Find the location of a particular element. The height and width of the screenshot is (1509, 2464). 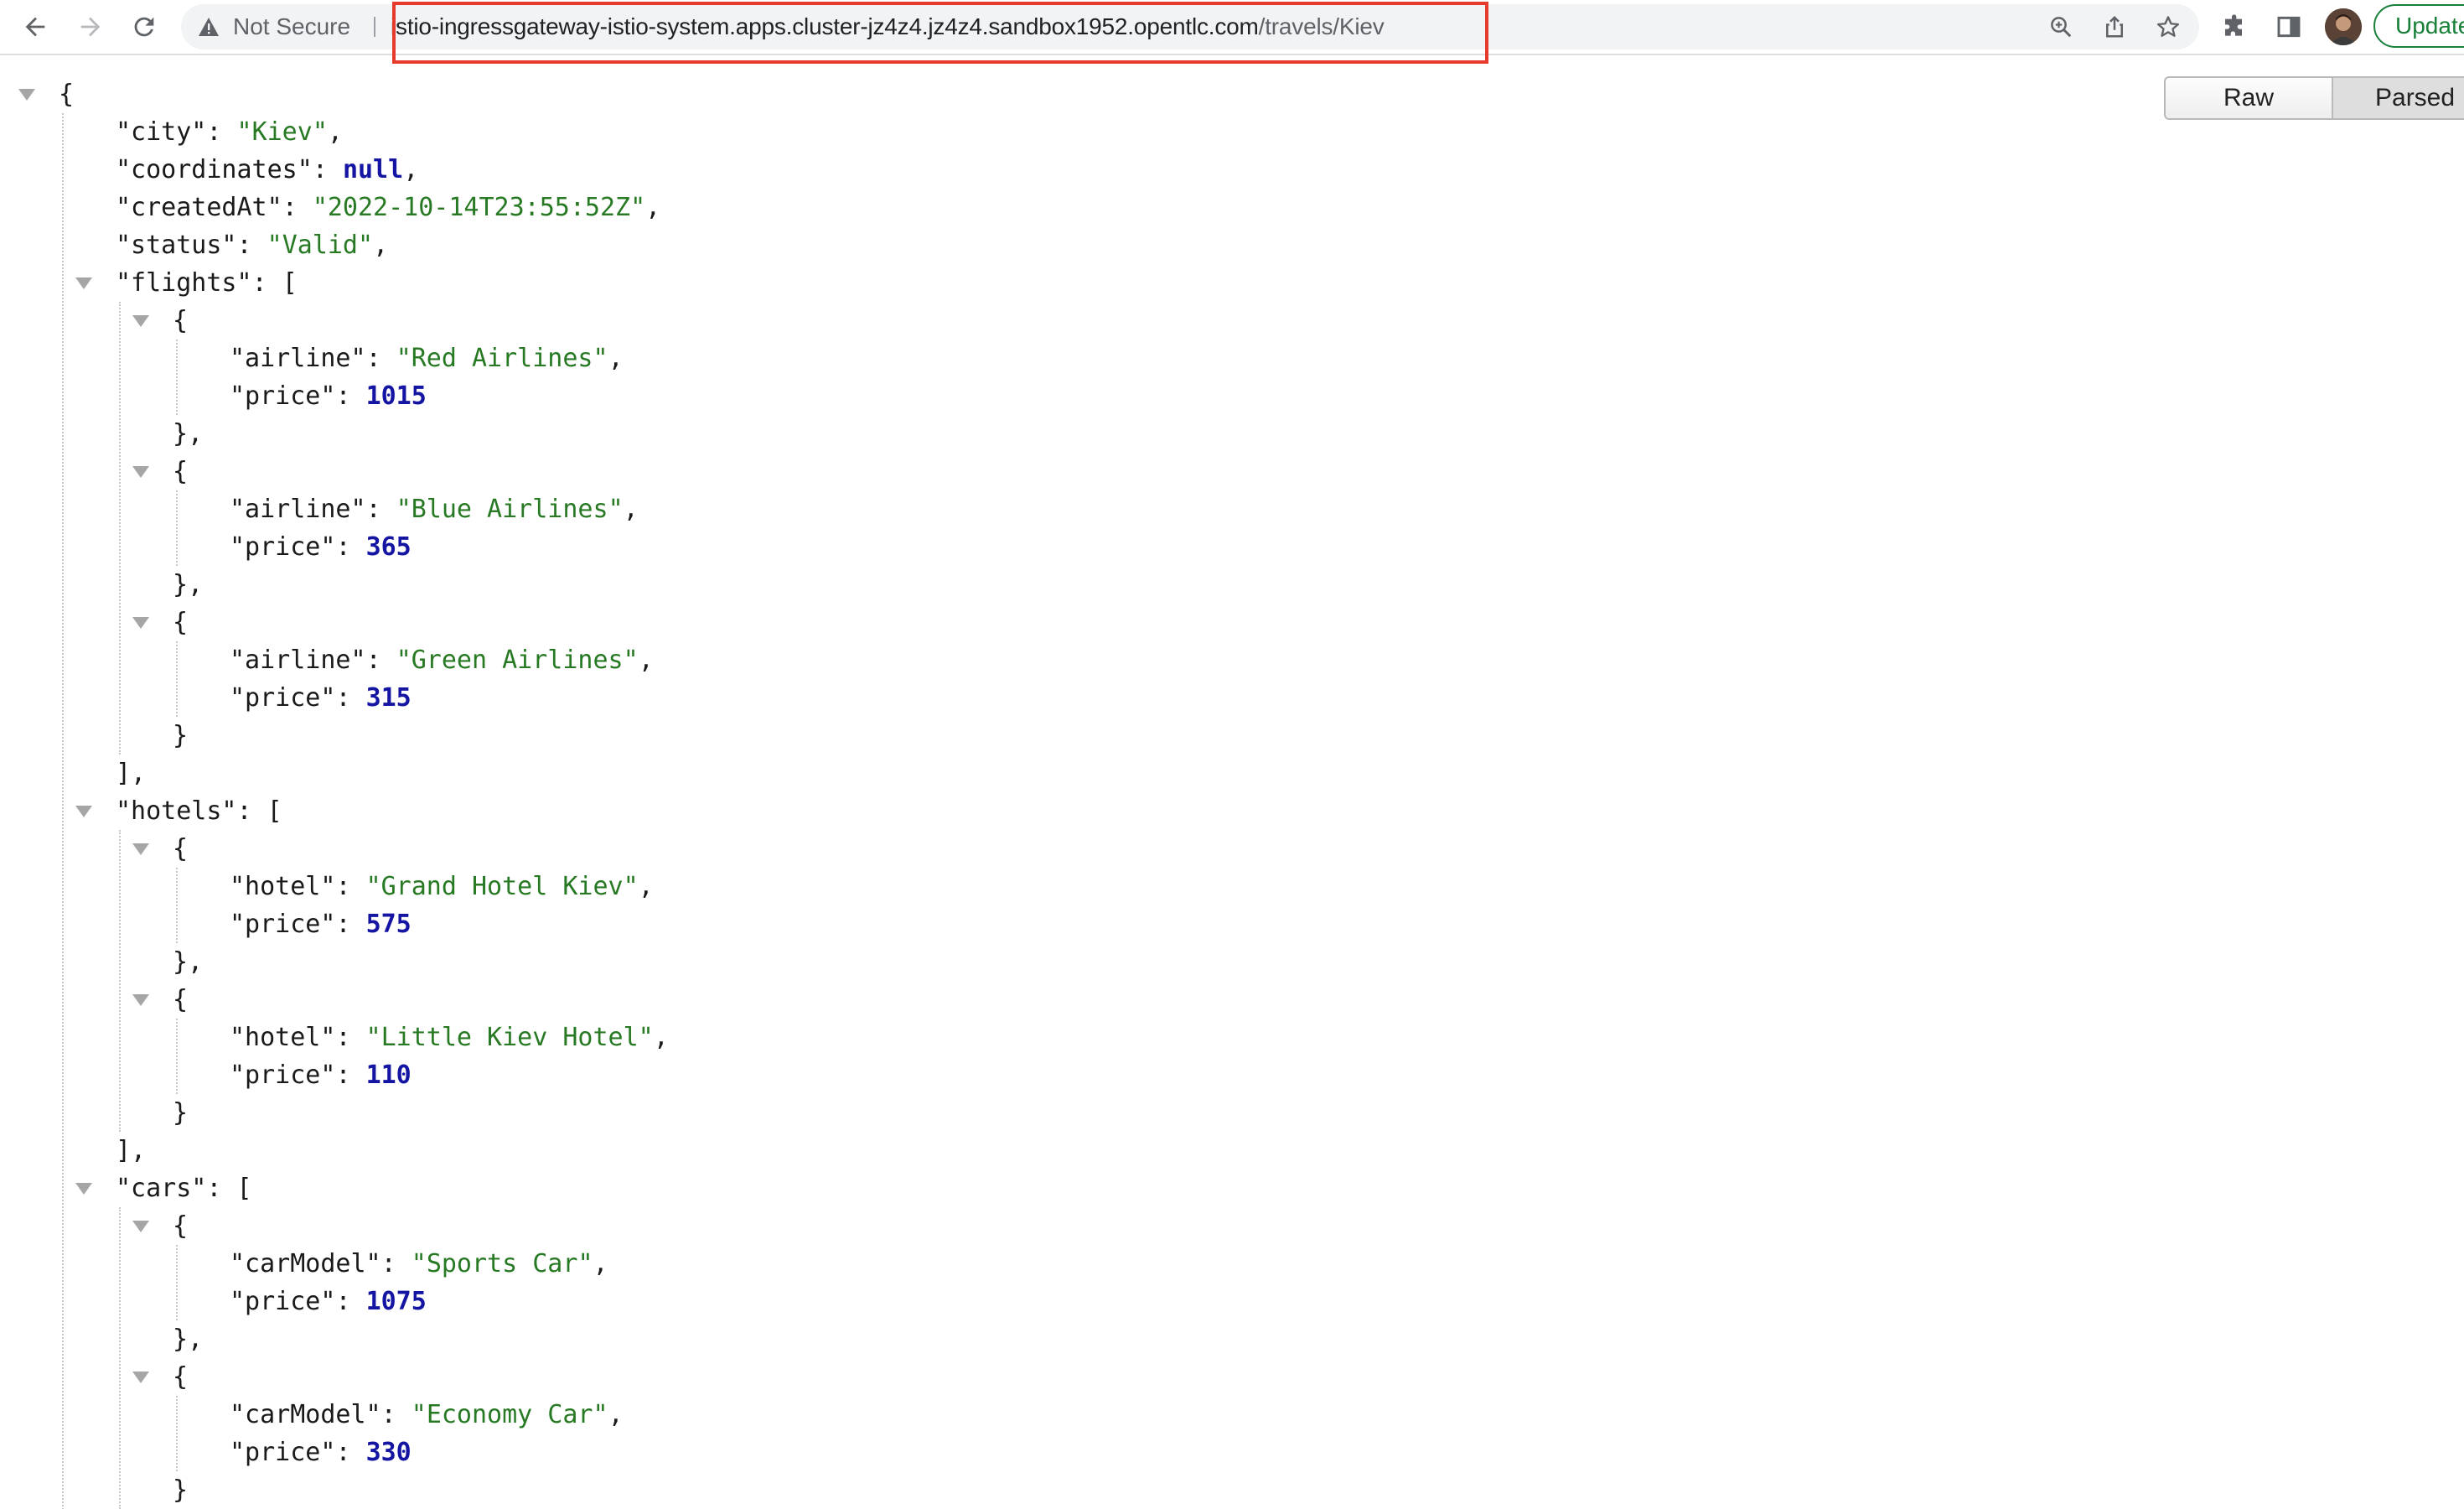

side-panel-icon is located at coordinates (2289, 27).